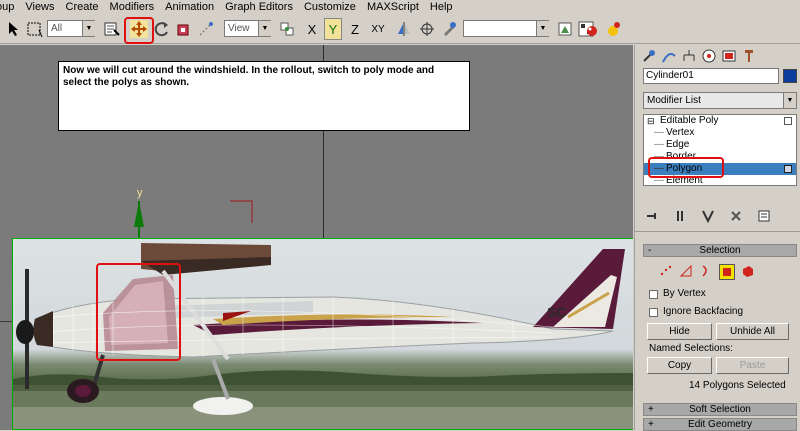 Image resolution: width=800 pixels, height=431 pixels. I want to click on select-region-icon, so click(34, 29).